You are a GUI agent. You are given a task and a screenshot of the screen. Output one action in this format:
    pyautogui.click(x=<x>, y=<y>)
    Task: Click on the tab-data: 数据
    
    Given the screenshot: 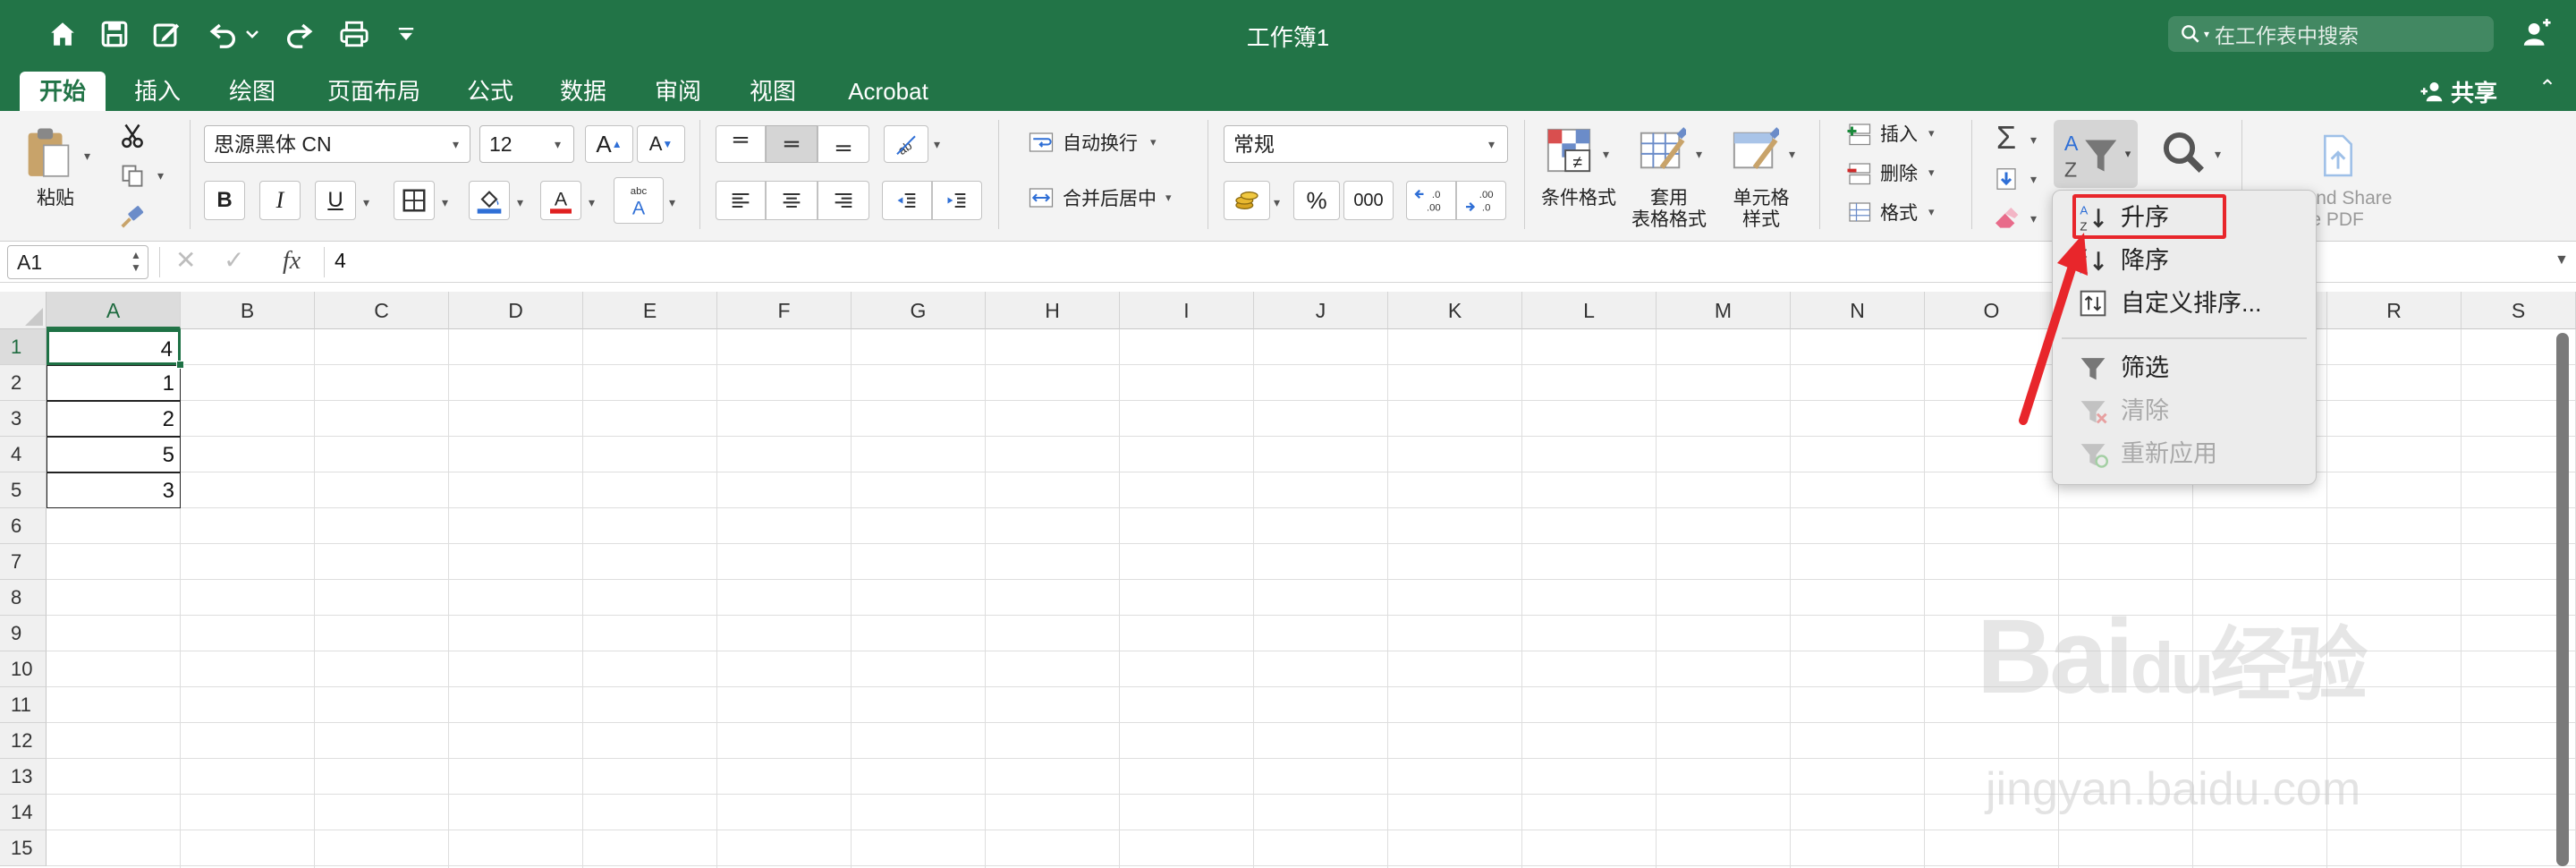 What is the action you would take?
    pyautogui.click(x=583, y=91)
    